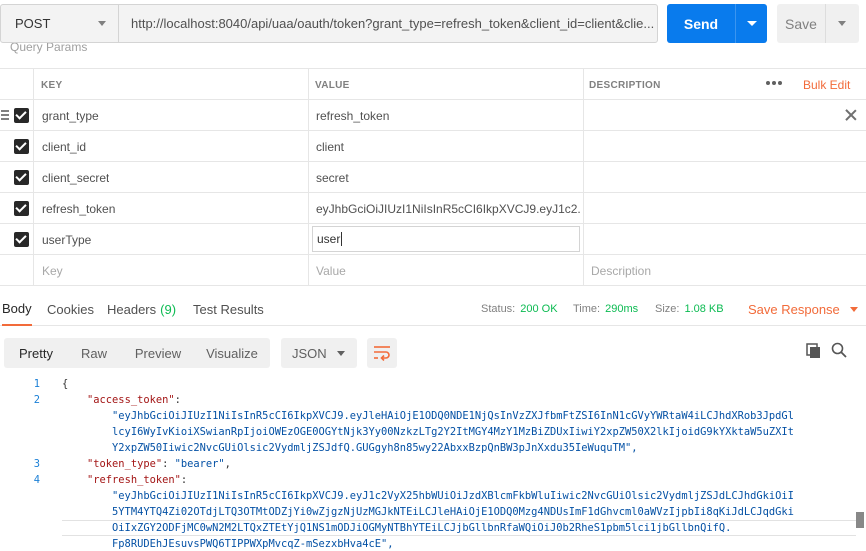 The width and height of the screenshot is (866, 551). What do you see at coordinates (814, 351) in the screenshot?
I see `copy-icon` at bounding box center [814, 351].